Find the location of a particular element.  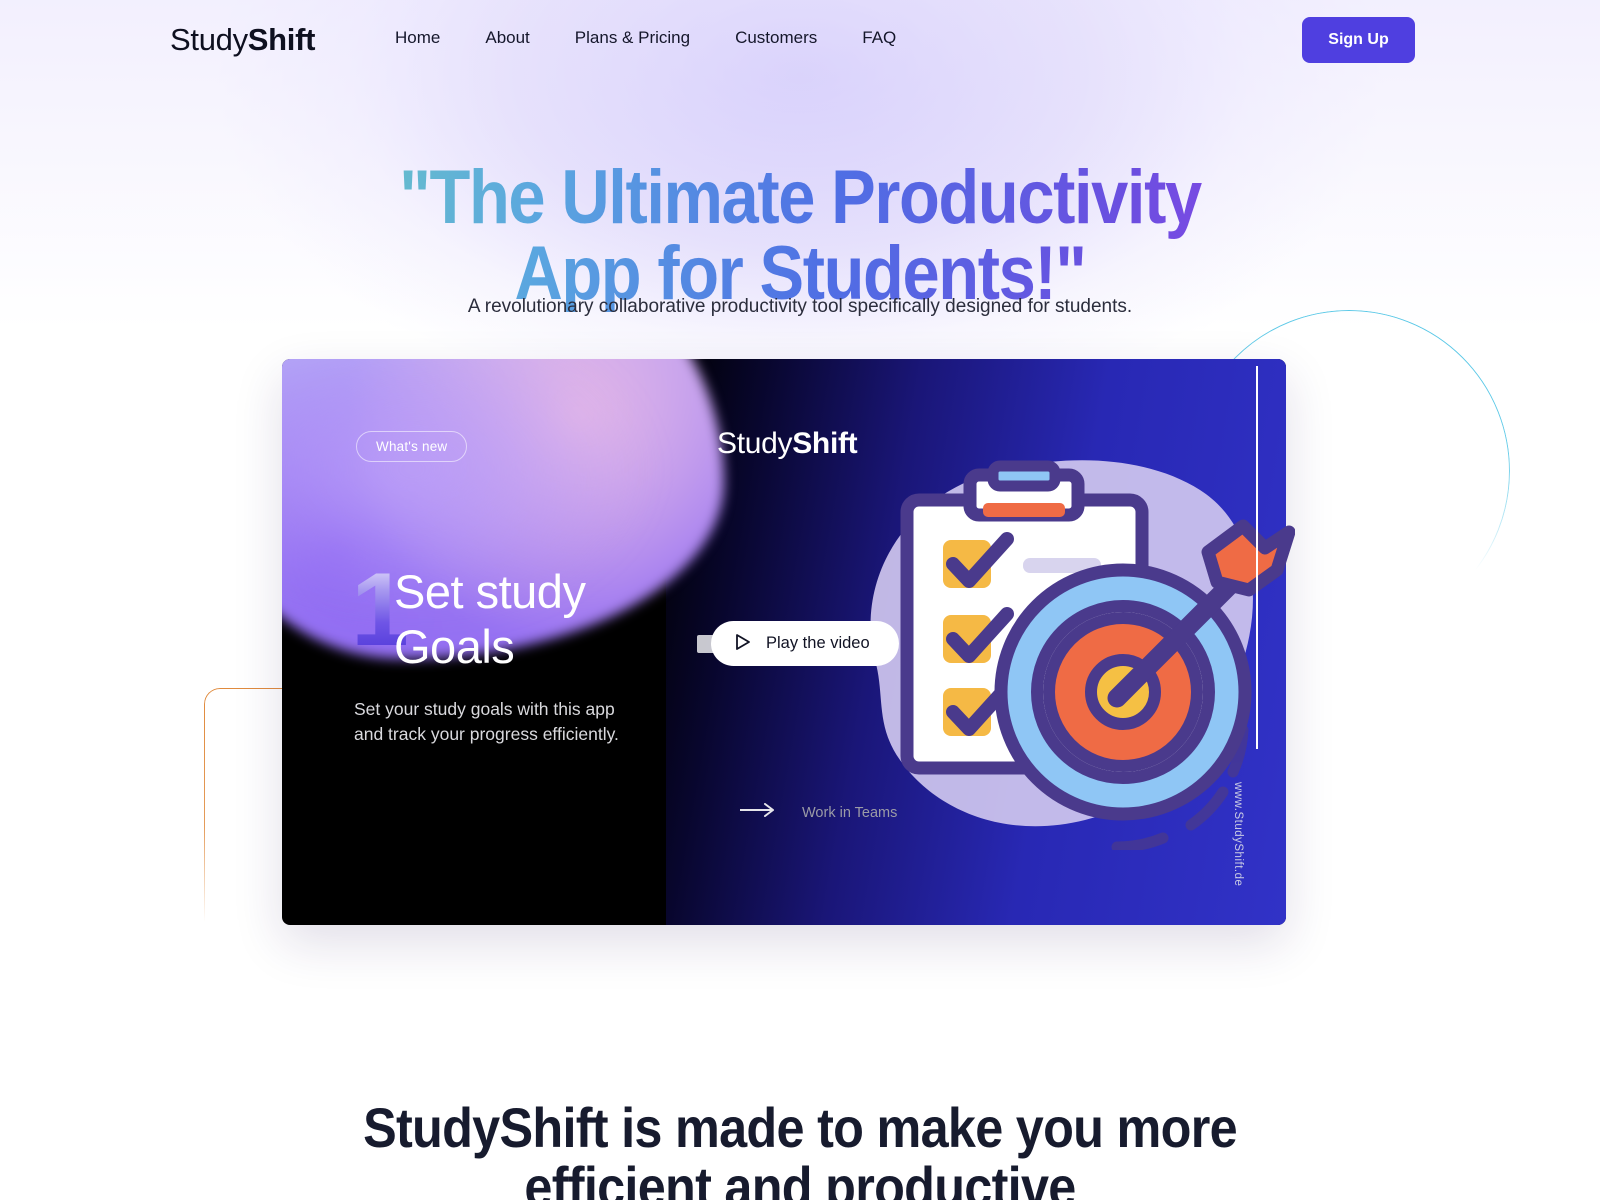

work-in-teams-link: Work in Teams is located at coordinates (818, 812).